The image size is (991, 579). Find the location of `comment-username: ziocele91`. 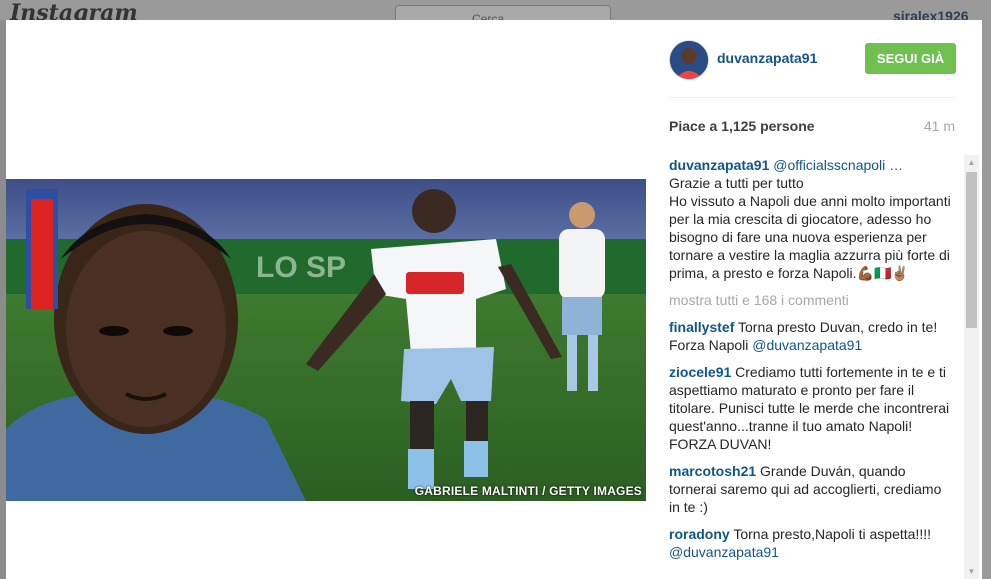

comment-username: ziocele91 is located at coordinates (700, 372).